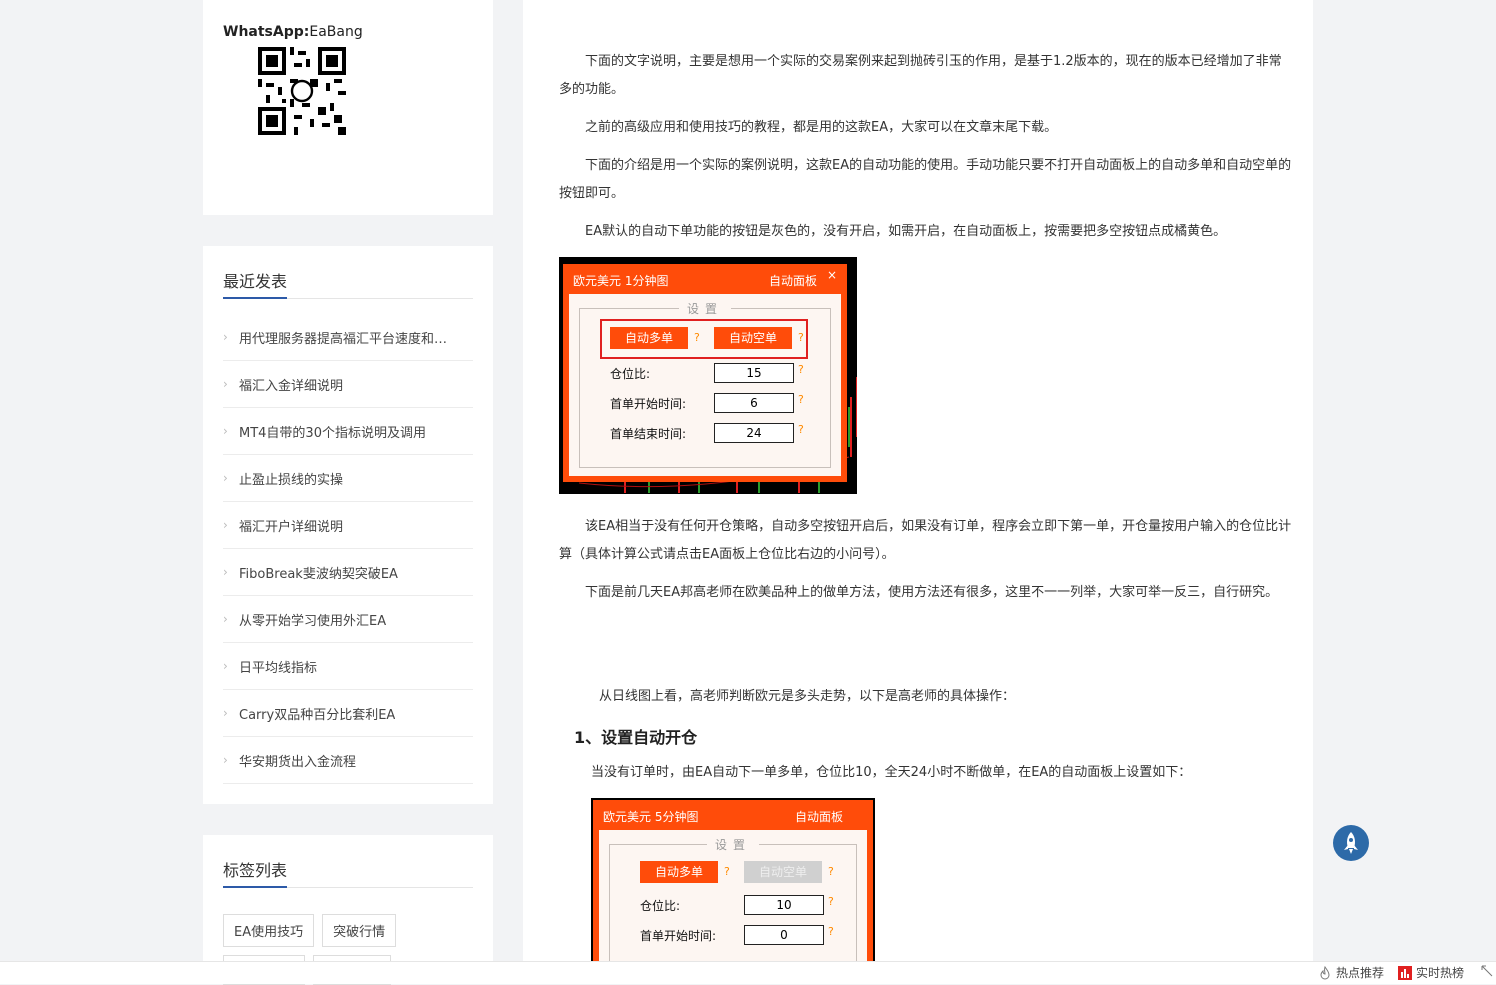 This screenshot has width=1496, height=985. I want to click on list-item: › Carry双品种百分比套利EA, so click(348, 713).